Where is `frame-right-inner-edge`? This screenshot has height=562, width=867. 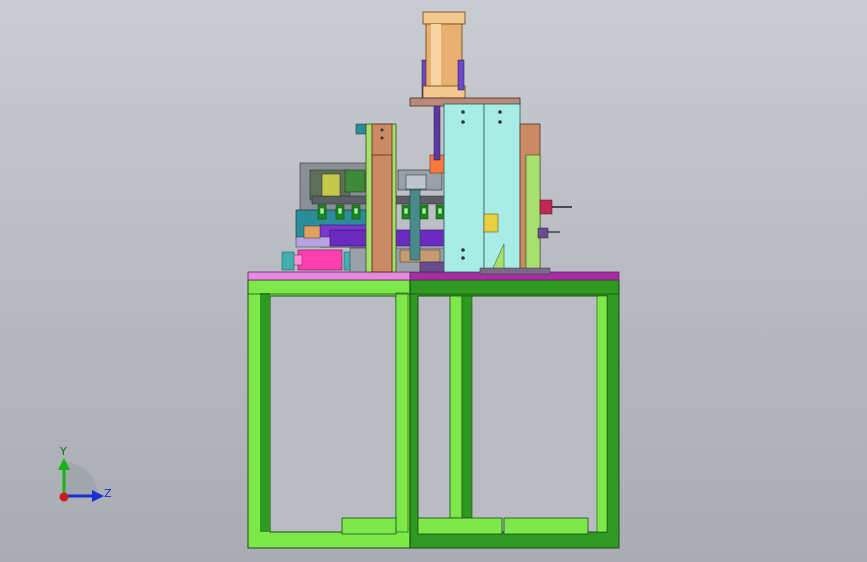
frame-right-inner-edge is located at coordinates (602, 414).